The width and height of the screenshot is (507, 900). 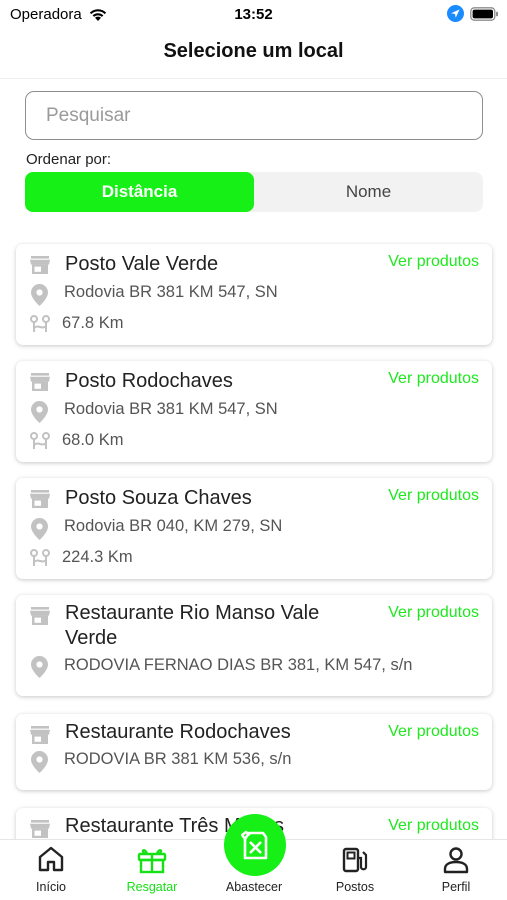 I want to click on tab-label: Abastecer, so click(x=254, y=887).